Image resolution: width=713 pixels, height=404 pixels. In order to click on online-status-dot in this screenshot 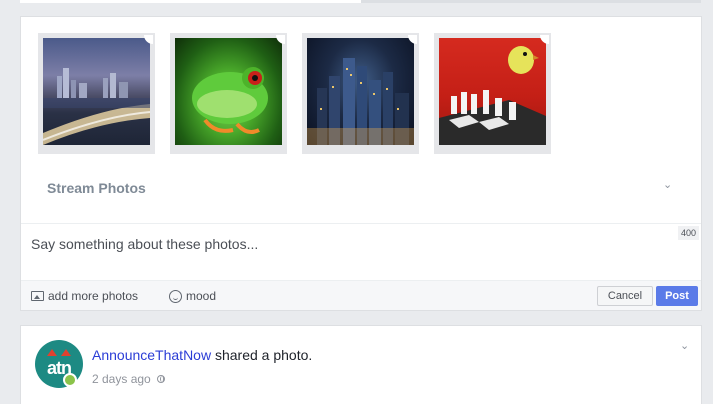, I will do `click(70, 380)`.